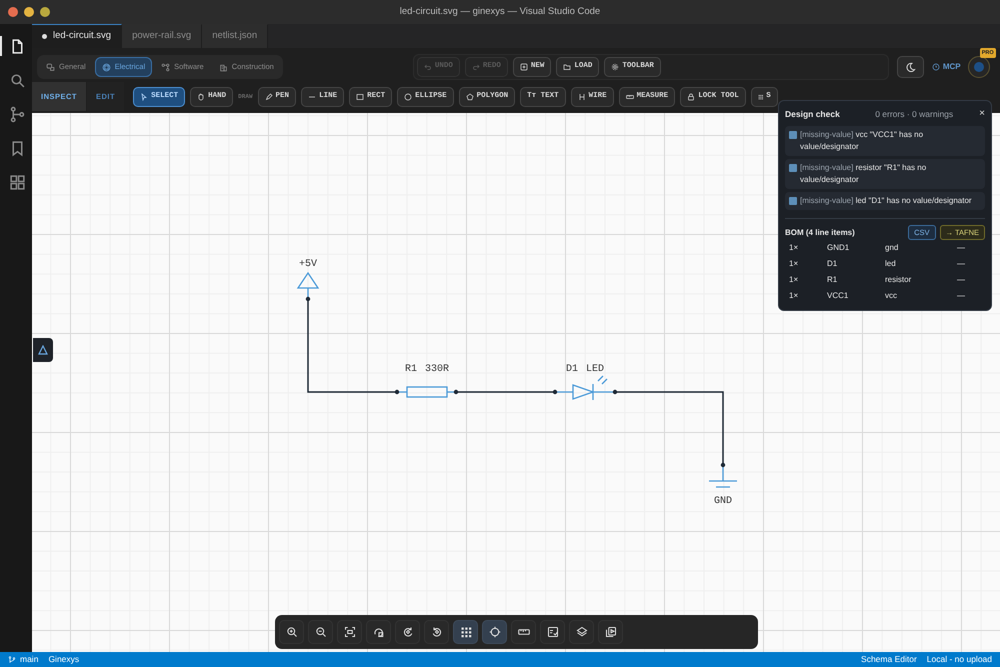 This screenshot has width=1000, height=667. What do you see at coordinates (892, 248) in the screenshot?
I see `table-cell-text: gnd` at bounding box center [892, 248].